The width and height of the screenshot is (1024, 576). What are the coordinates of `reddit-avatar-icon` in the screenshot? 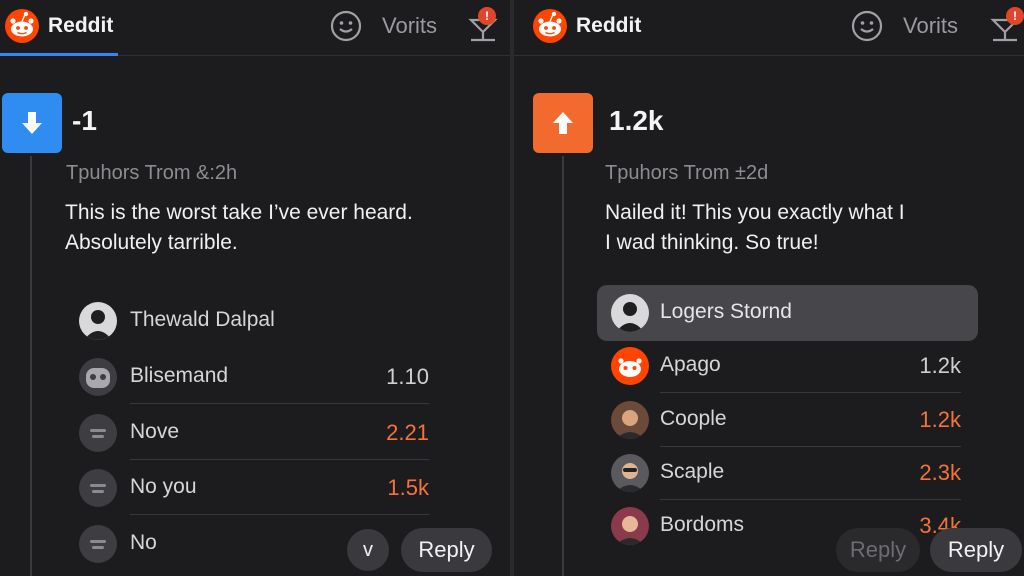 It's located at (630, 366).